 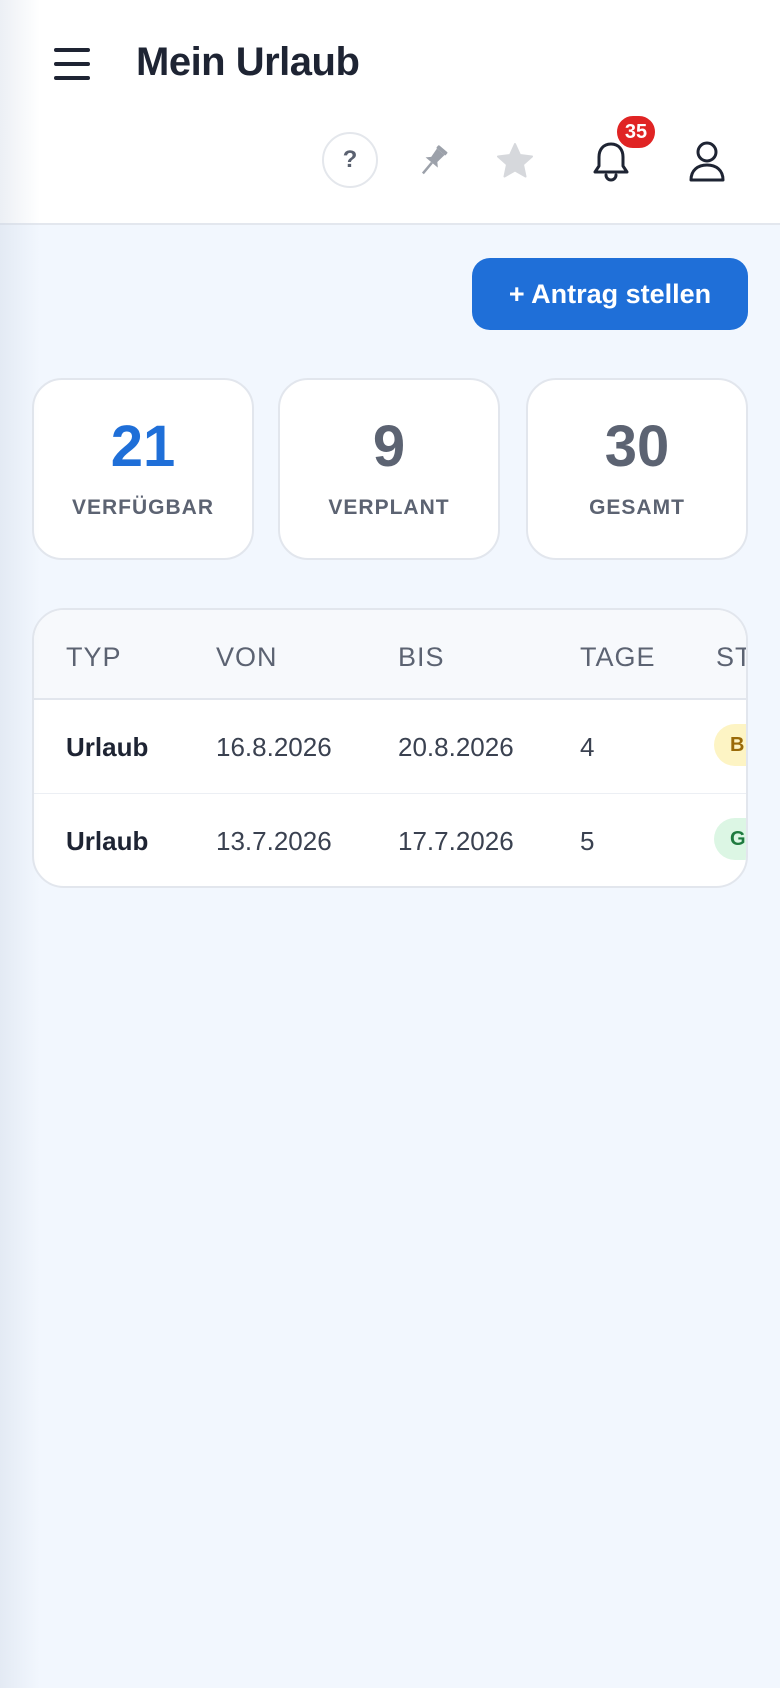 What do you see at coordinates (637, 507) in the screenshot?
I see `stat-label: GESAMT` at bounding box center [637, 507].